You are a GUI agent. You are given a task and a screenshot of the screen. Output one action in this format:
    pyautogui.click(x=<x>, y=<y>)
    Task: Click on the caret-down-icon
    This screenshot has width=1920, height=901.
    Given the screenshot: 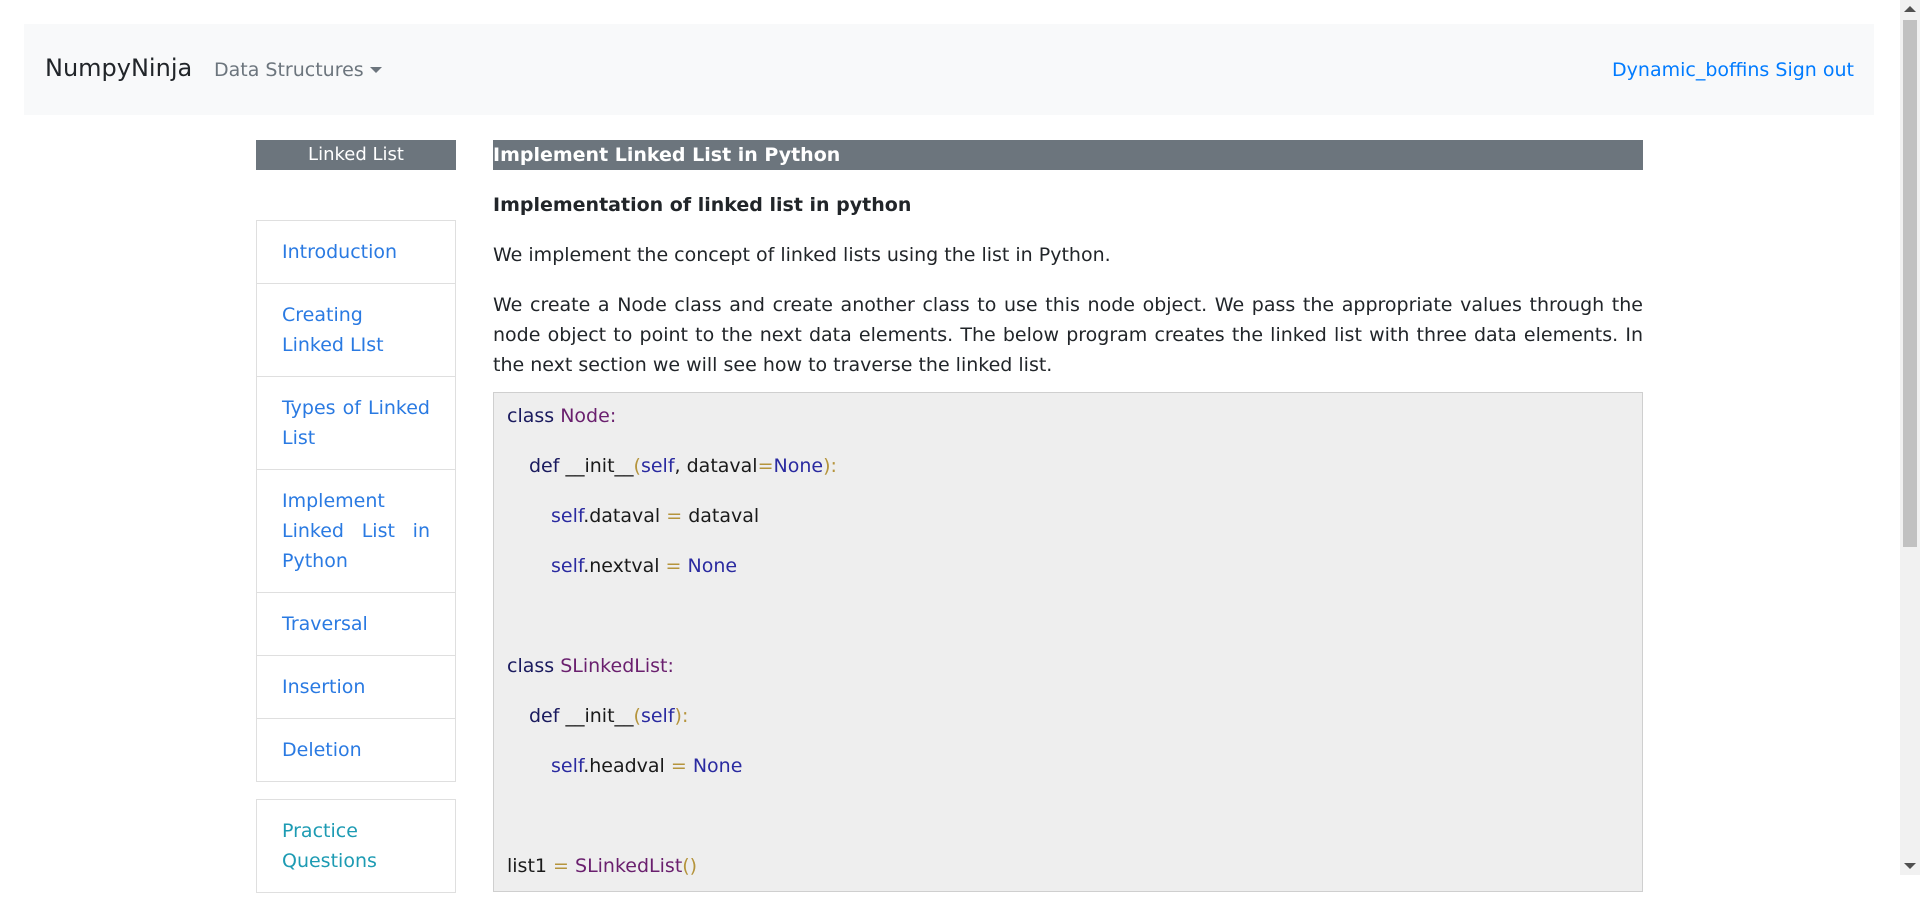 What is the action you would take?
    pyautogui.click(x=375, y=70)
    